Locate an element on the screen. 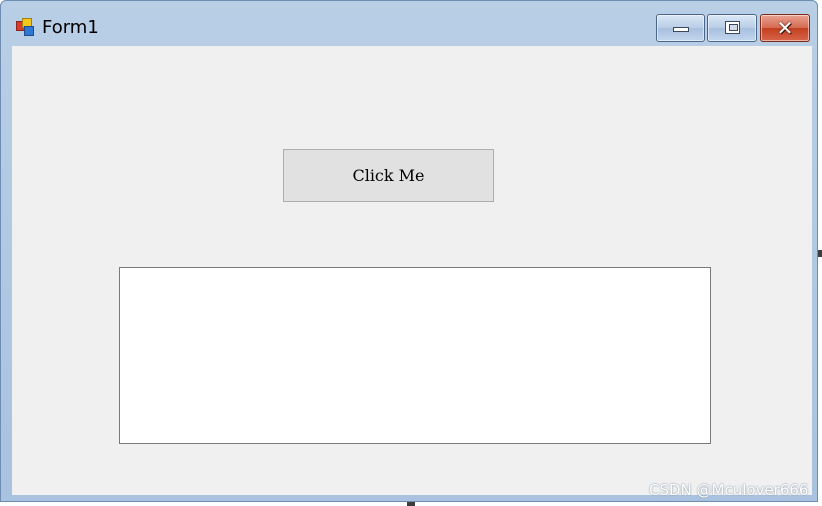  close-icon: ✕ is located at coordinates (785, 28).